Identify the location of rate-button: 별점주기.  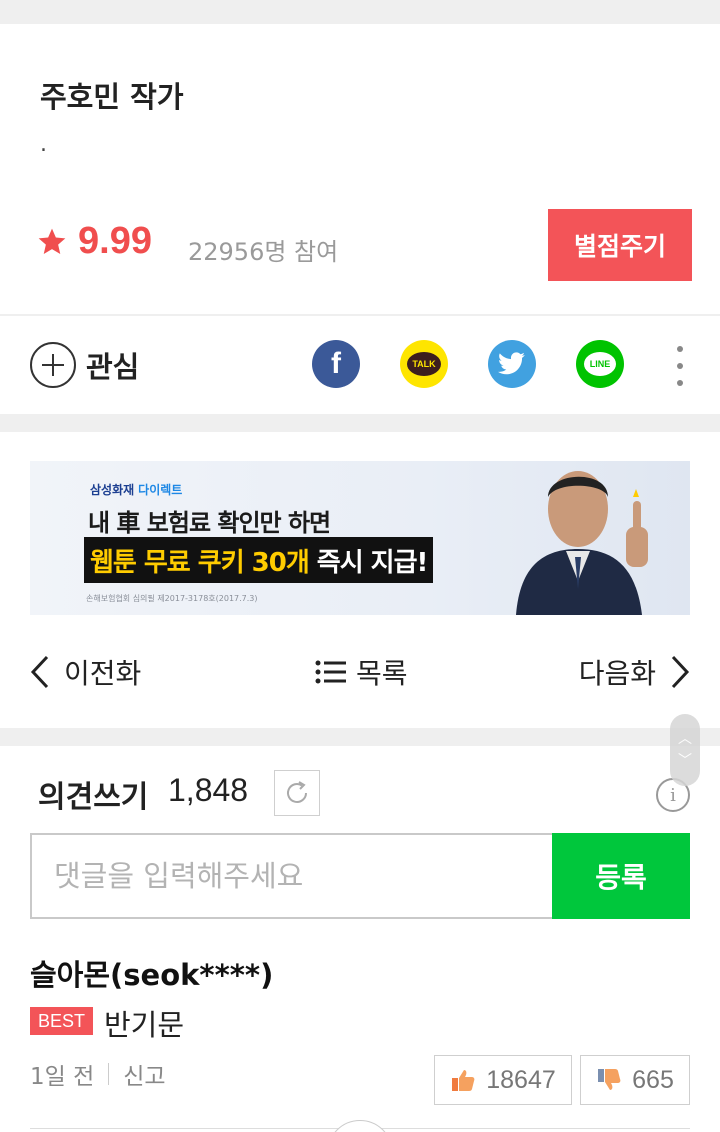
(620, 245).